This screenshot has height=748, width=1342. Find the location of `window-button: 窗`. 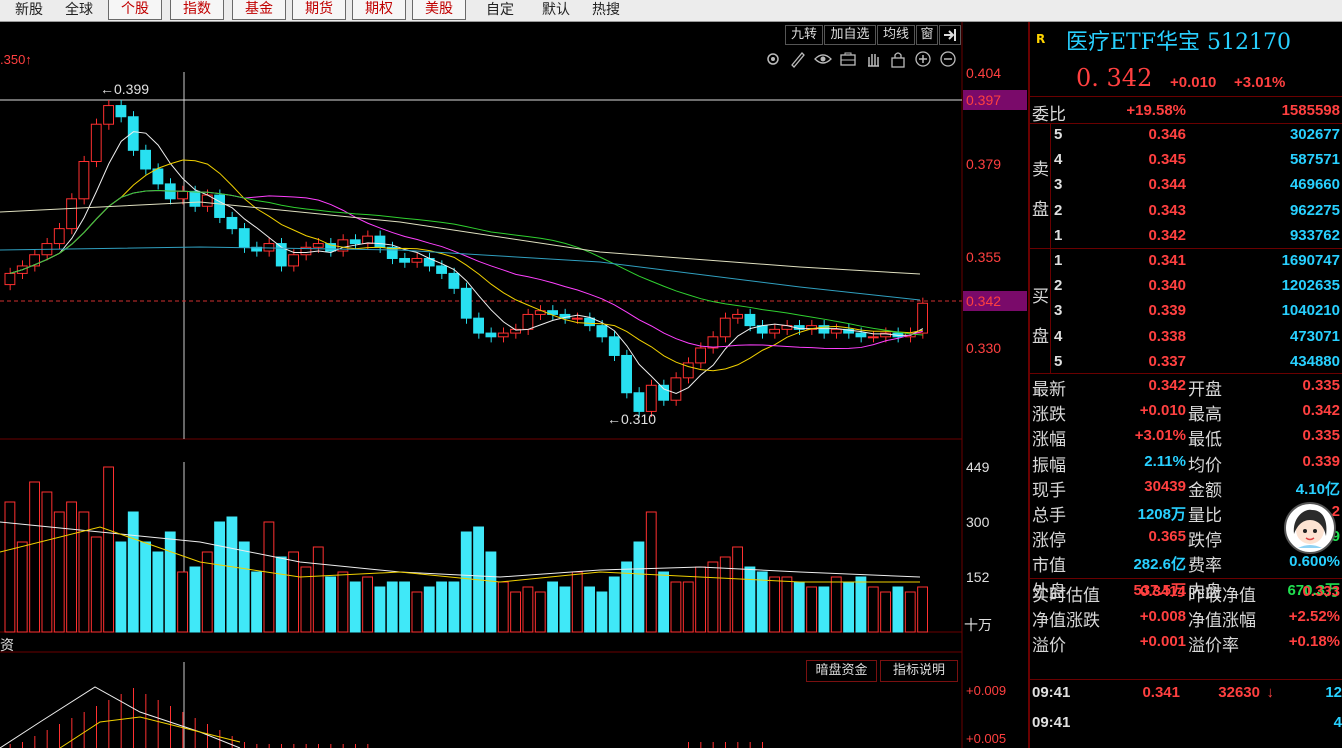

window-button: 窗 is located at coordinates (927, 35).